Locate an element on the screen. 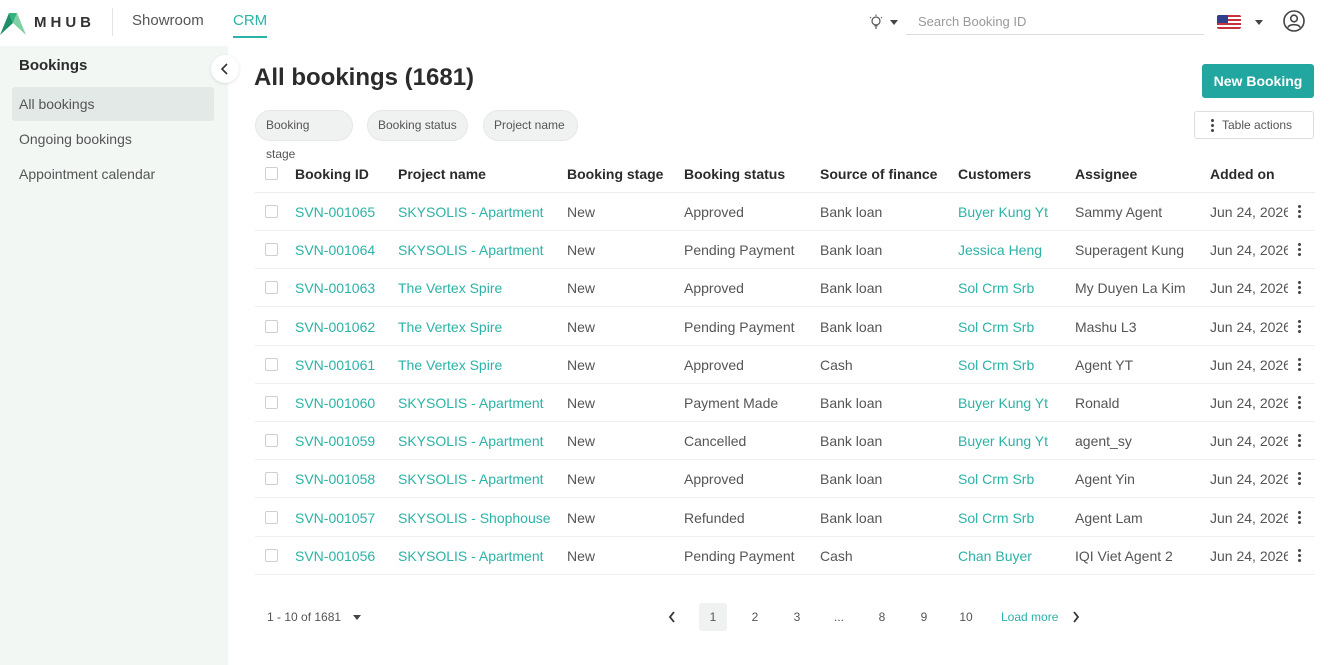 This screenshot has width=1340, height=665. column-header-booking-stage: Booking stage is located at coordinates (615, 174).